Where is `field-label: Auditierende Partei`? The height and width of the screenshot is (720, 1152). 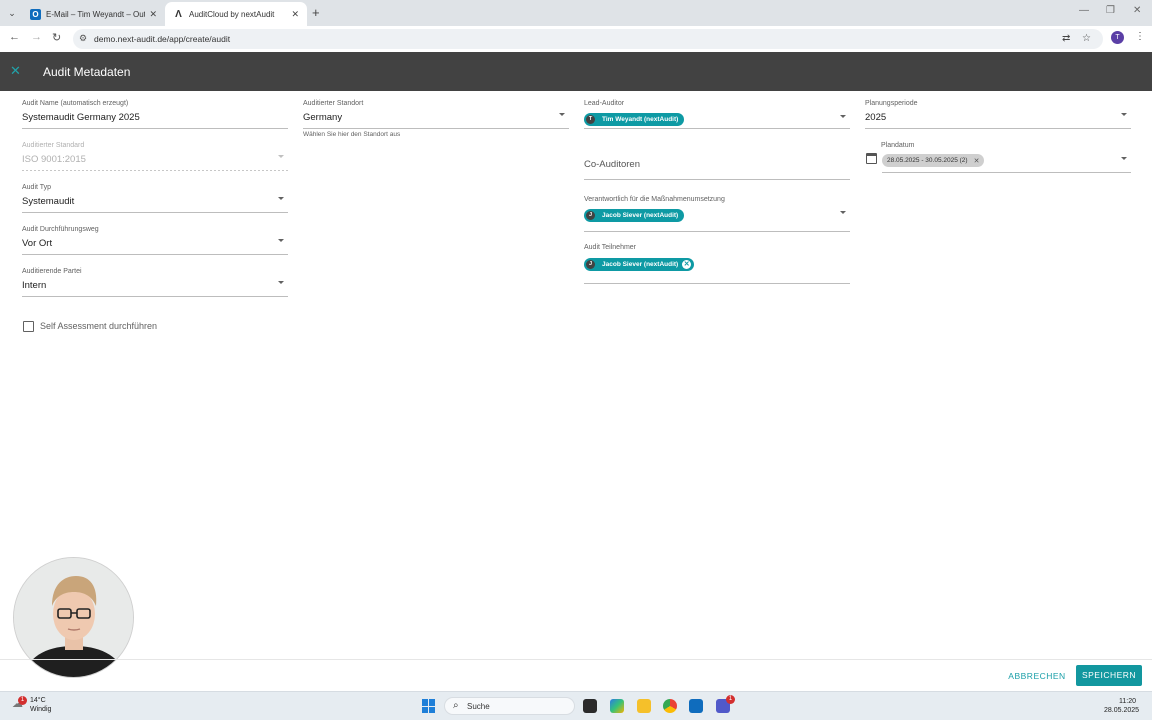 field-label: Auditierende Partei is located at coordinates (52, 271).